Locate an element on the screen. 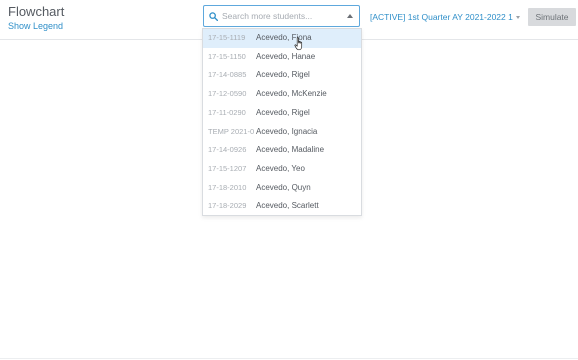  student-option: 17-15-1119 Acevedo, Fiona is located at coordinates (282, 38).